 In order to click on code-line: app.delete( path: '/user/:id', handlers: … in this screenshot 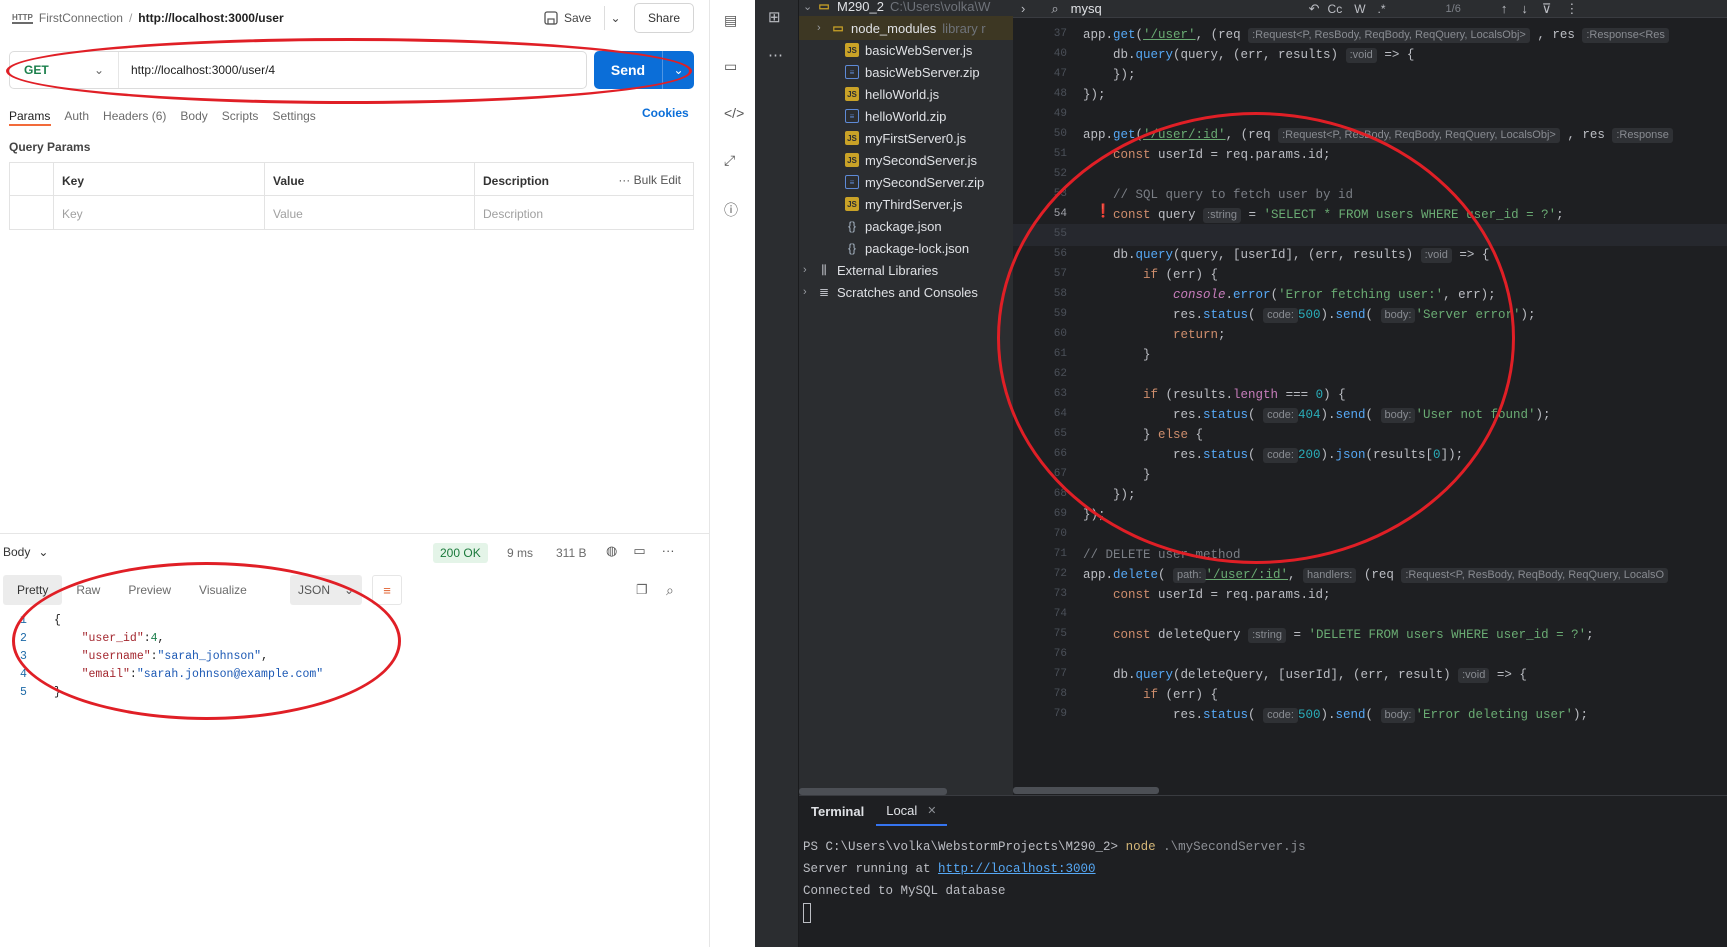, I will do `click(1376, 575)`.